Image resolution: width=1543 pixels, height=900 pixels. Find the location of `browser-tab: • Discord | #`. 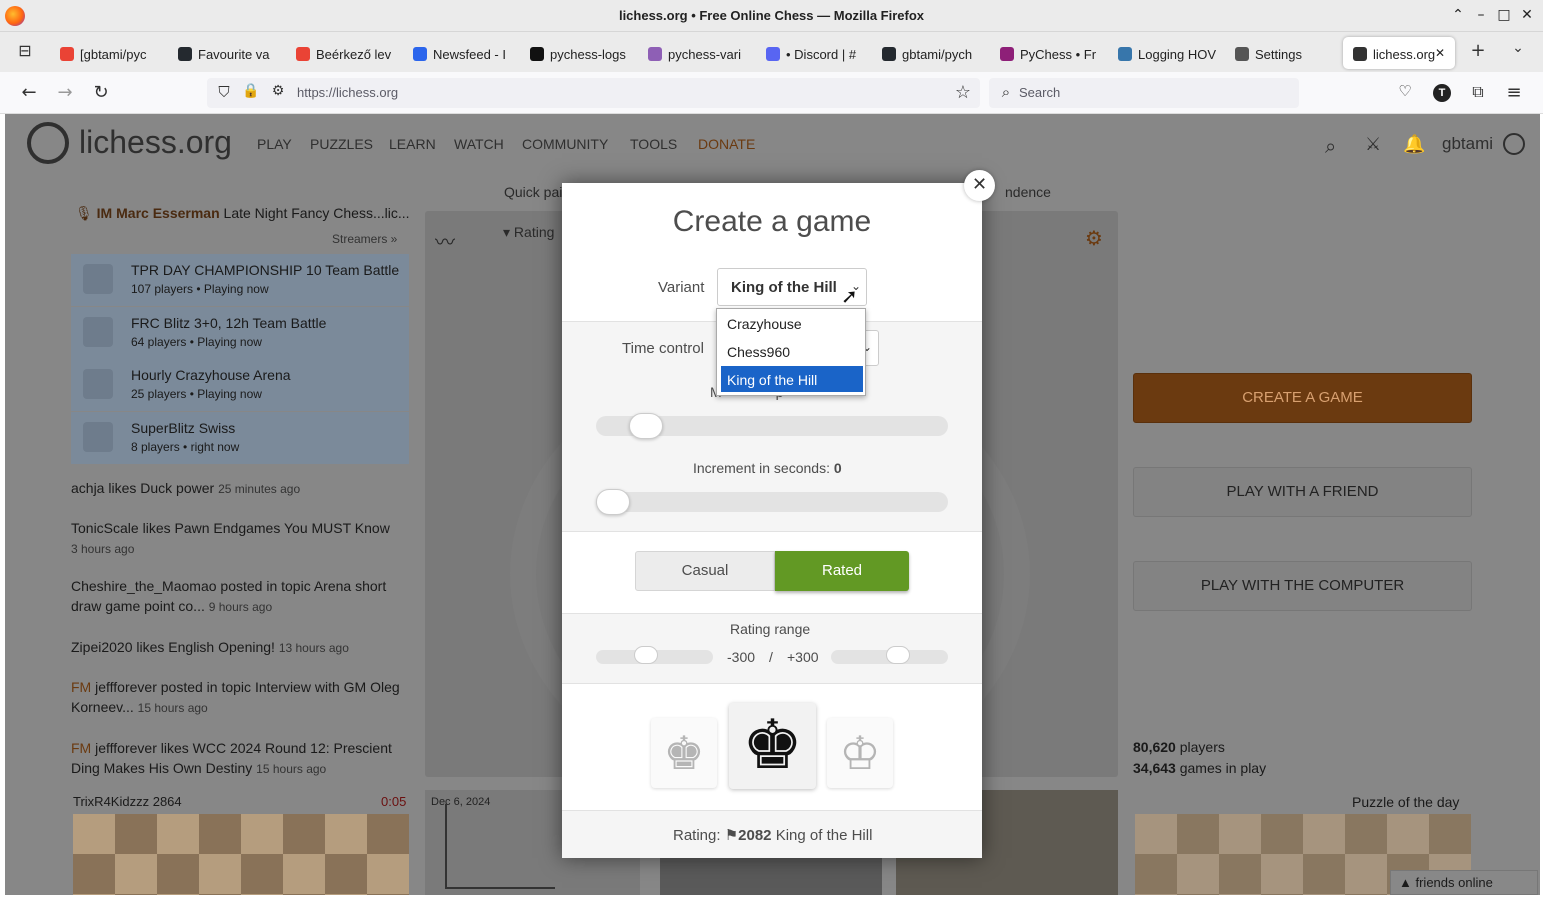

browser-tab: • Discord | # is located at coordinates (820, 53).